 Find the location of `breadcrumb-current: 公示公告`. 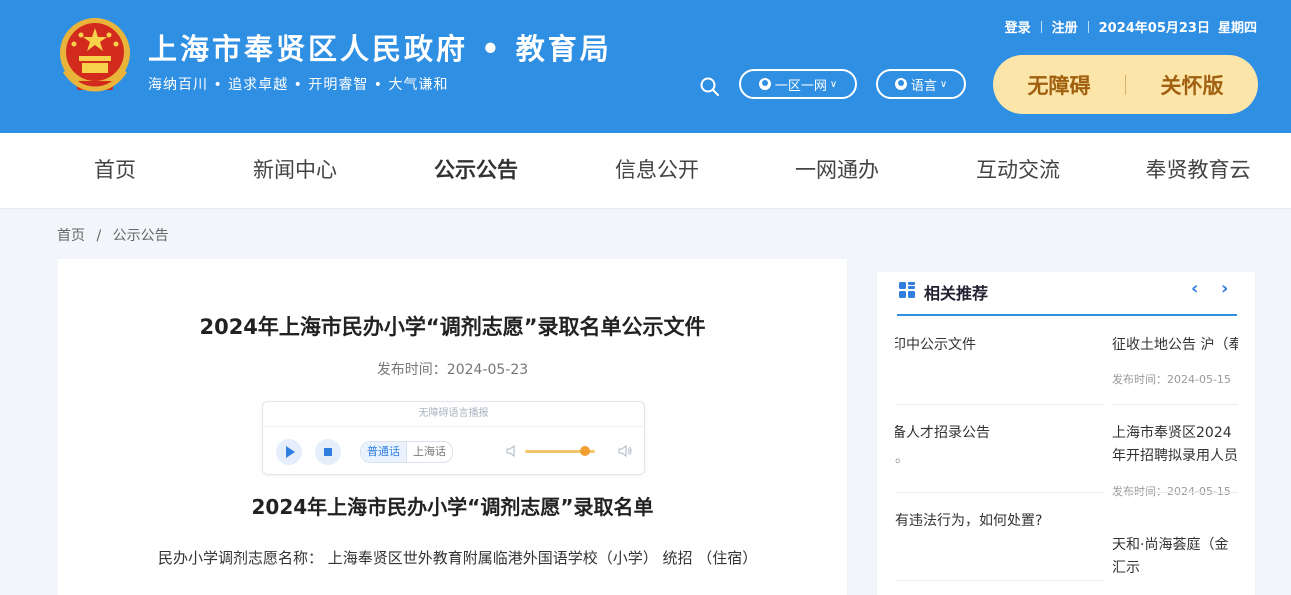

breadcrumb-current: 公示公告 is located at coordinates (141, 236).